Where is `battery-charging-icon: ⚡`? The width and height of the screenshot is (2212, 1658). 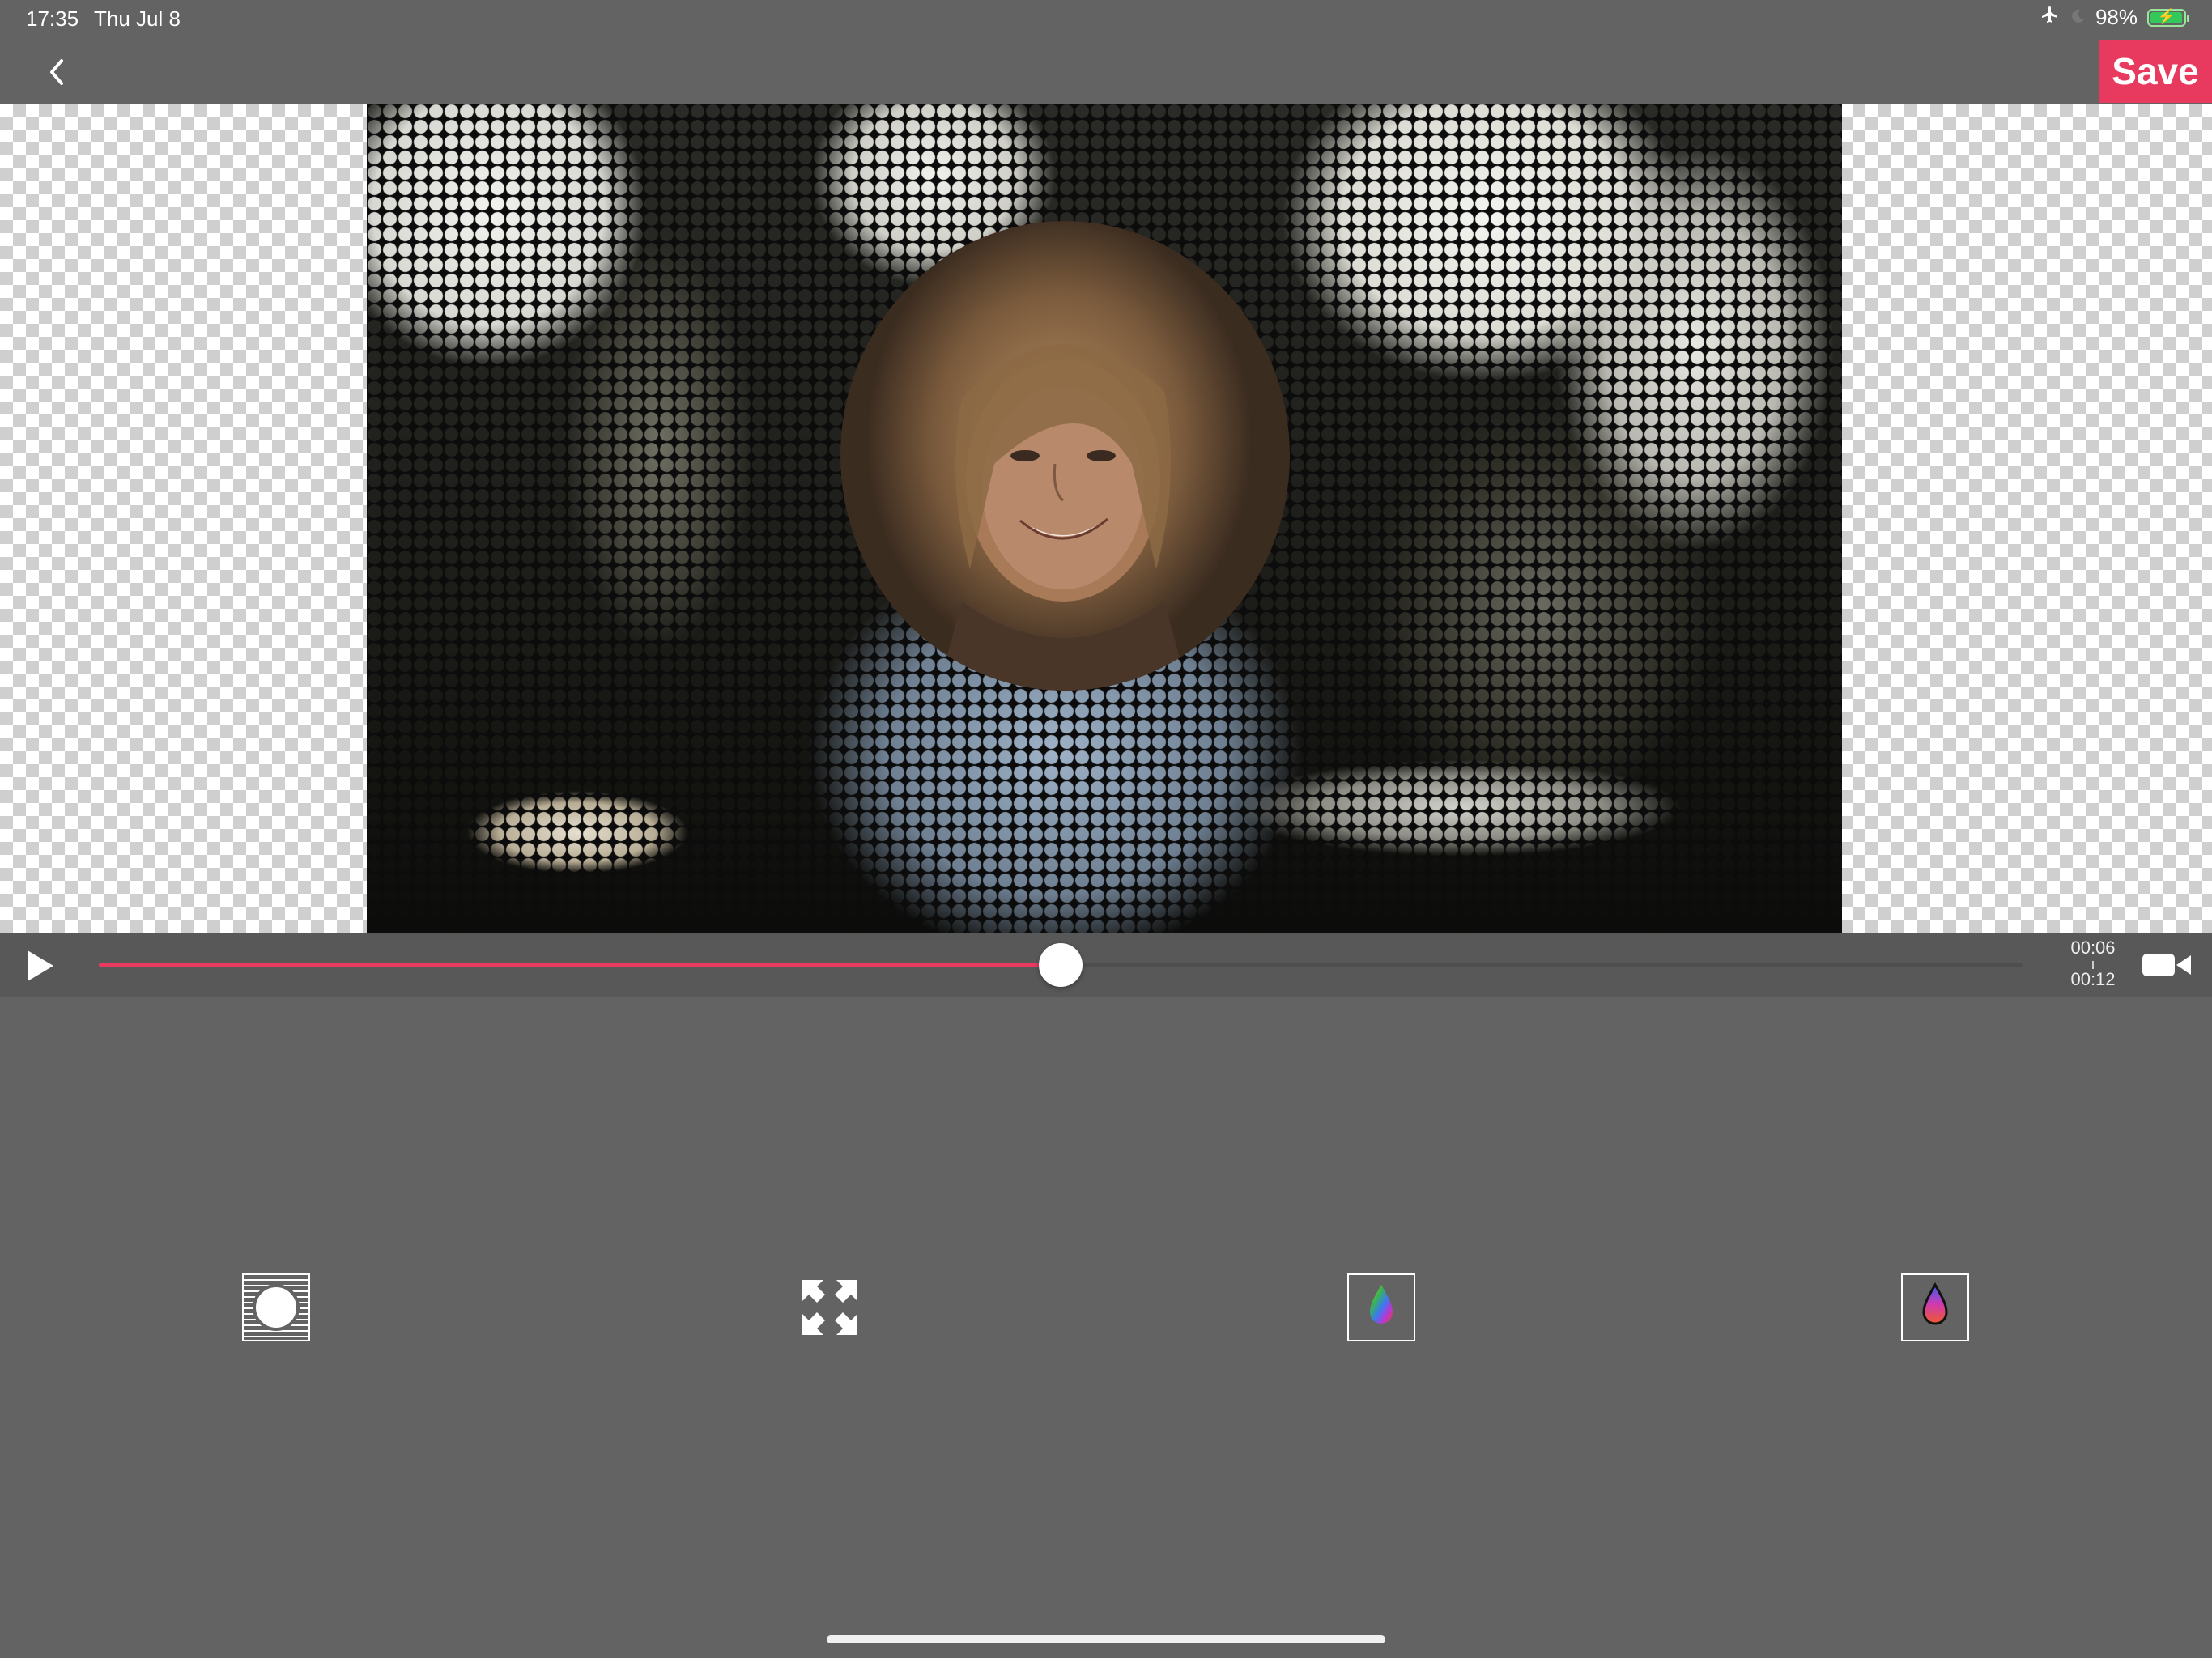
battery-charging-icon: ⚡ is located at coordinates (2168, 17).